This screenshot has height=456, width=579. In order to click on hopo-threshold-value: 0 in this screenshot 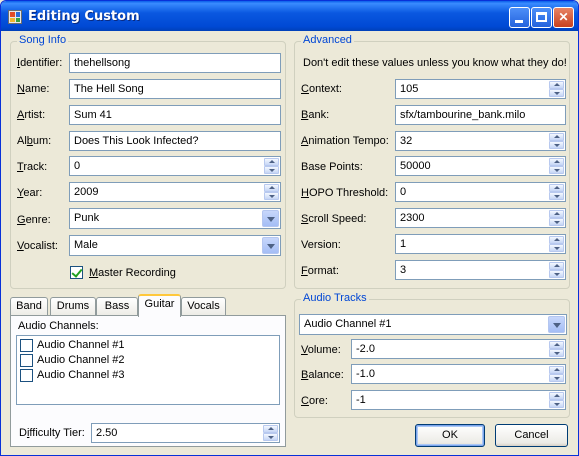, I will do `click(403, 192)`.